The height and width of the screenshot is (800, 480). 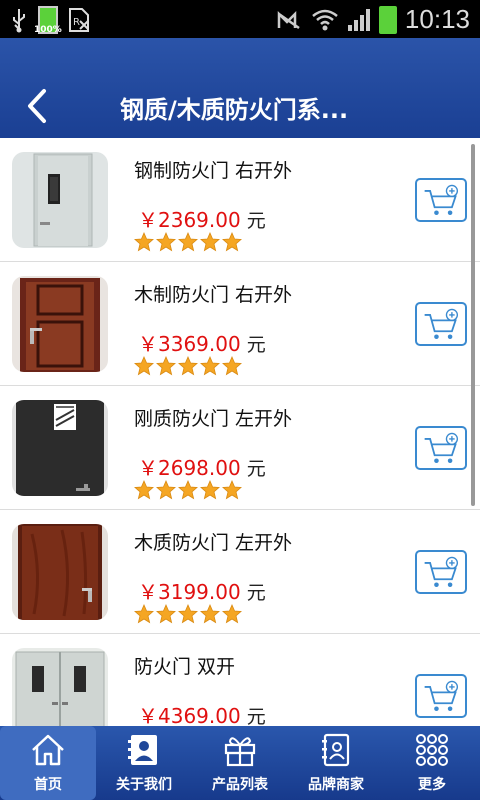 I want to click on mute-icon, so click(x=288, y=19).